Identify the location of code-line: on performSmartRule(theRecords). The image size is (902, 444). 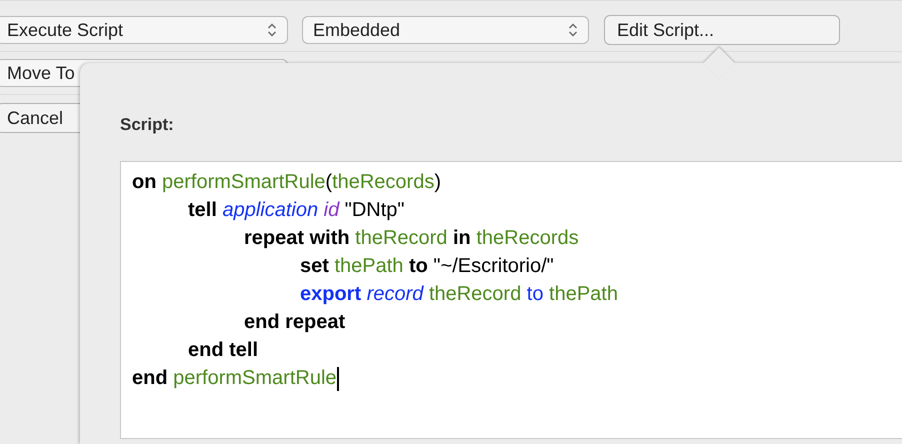
(287, 182).